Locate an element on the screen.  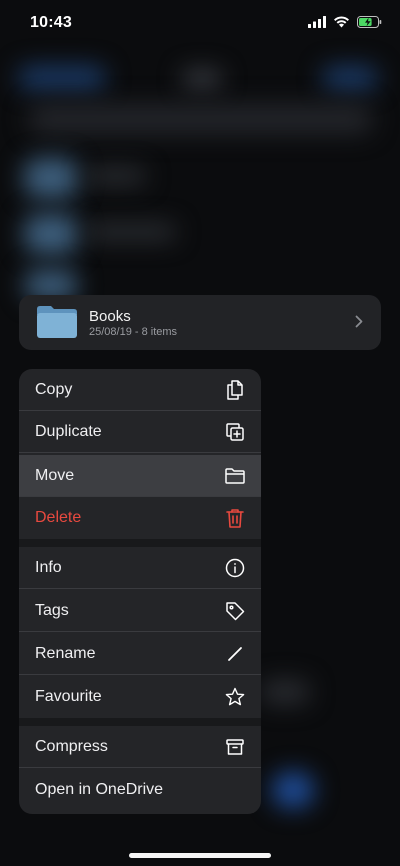
menu-item-open-in-onedrive: Open in OneDrive is located at coordinates (140, 790).